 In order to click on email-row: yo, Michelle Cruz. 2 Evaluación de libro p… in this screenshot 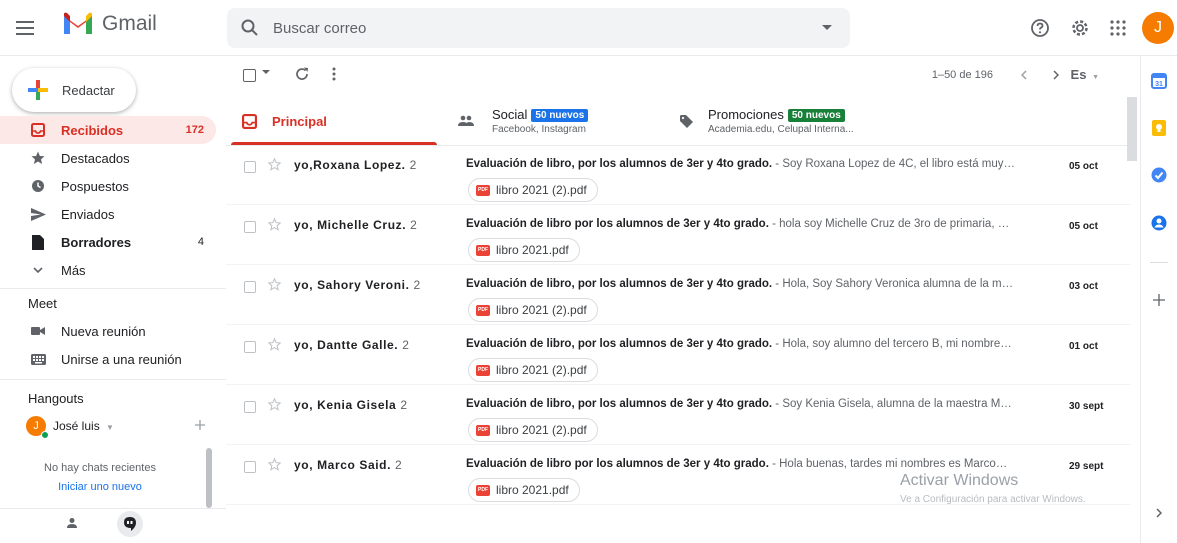, I will do `click(678, 235)`.